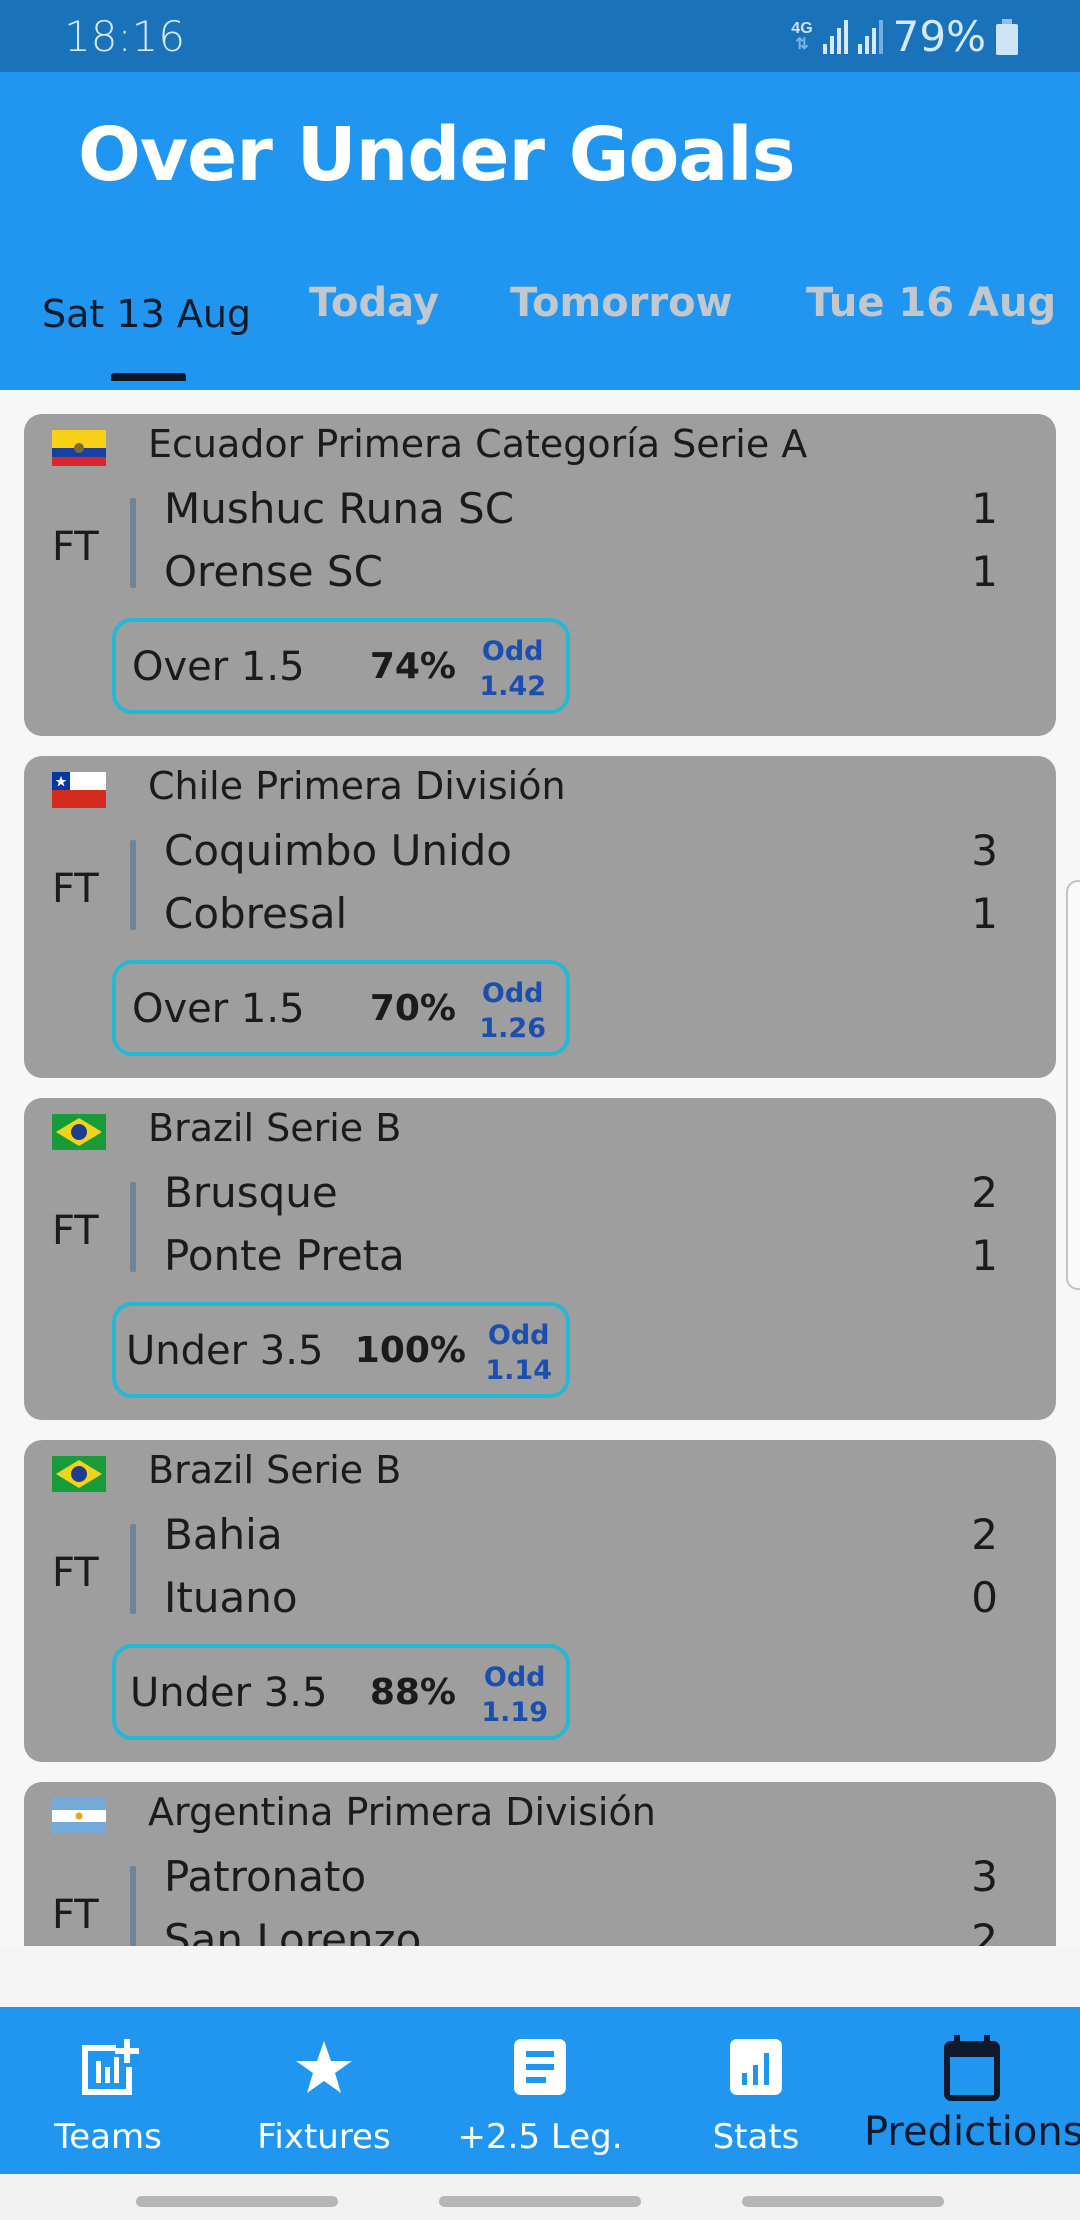  Describe the element at coordinates (512, 1028) in the screenshot. I see `odd-value: 1.26` at that location.